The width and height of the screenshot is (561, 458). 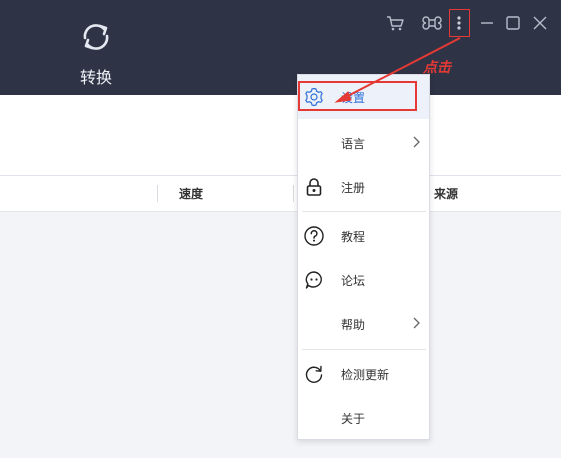 I want to click on question-icon, so click(x=314, y=236).